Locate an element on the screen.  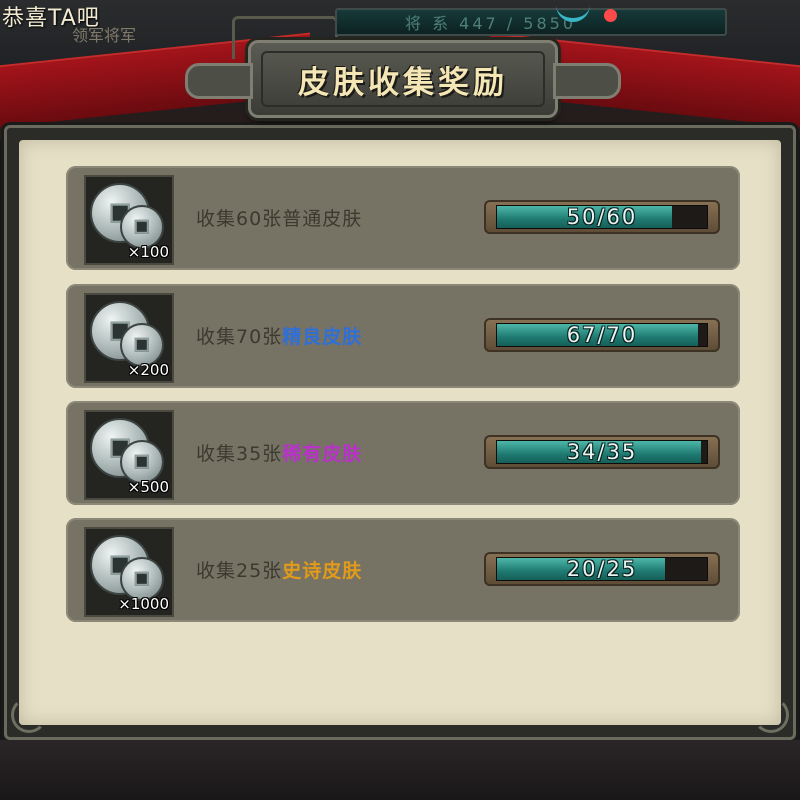
skin-tier-label: 普通皮肤 is located at coordinates (322, 219).